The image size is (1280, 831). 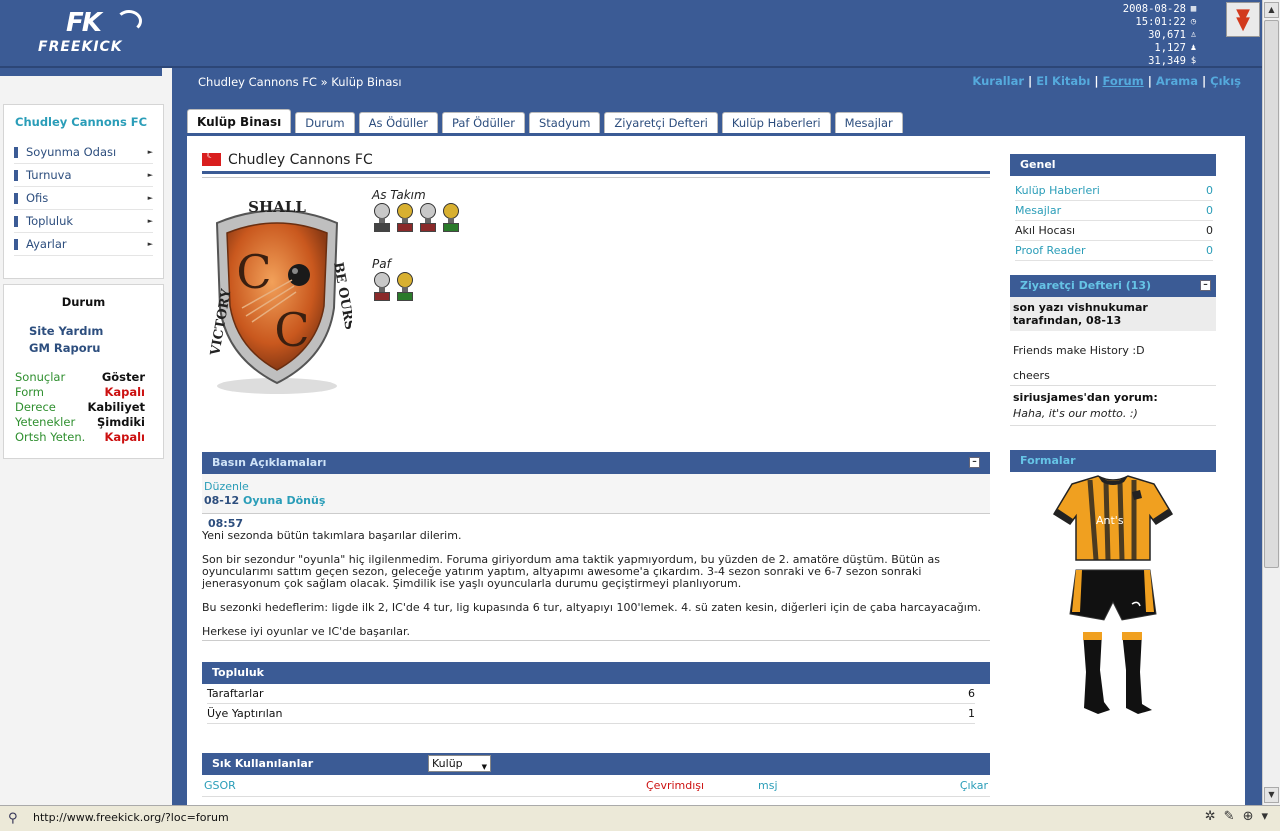 I want to click on link-forum: Forum, so click(x=1123, y=81).